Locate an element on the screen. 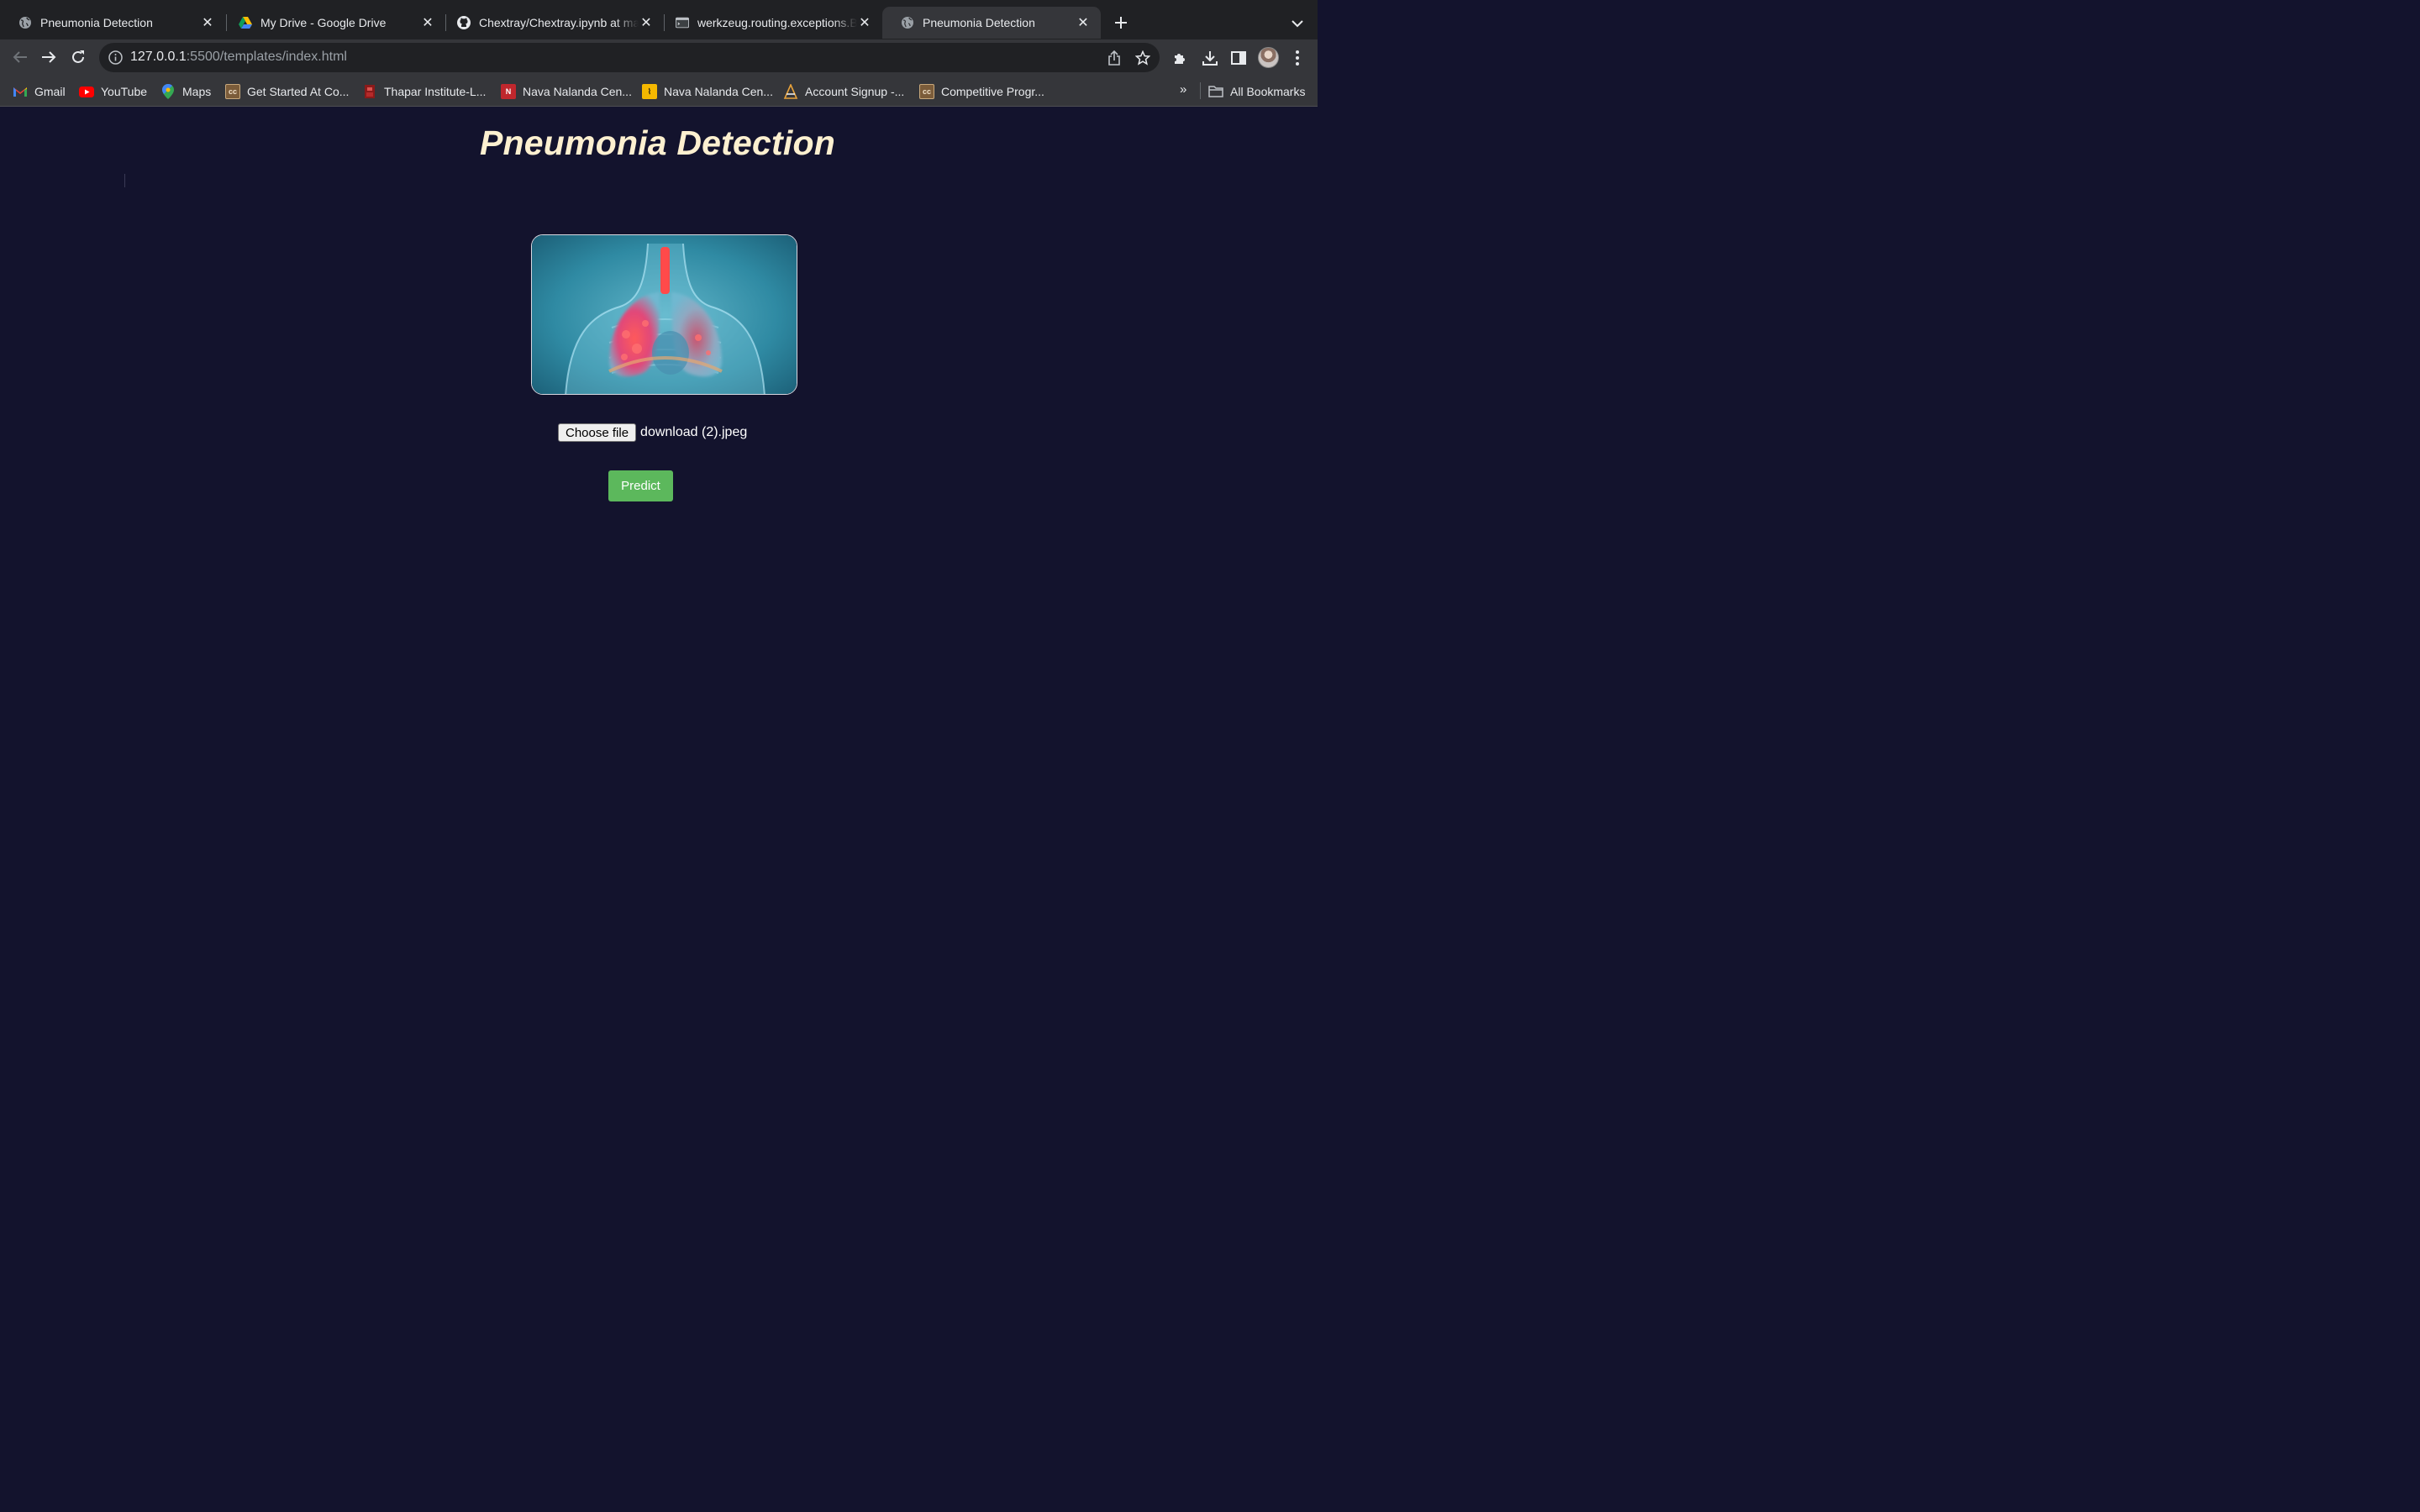 The height and width of the screenshot is (1512, 2420). thapar-icon is located at coordinates (369, 91).